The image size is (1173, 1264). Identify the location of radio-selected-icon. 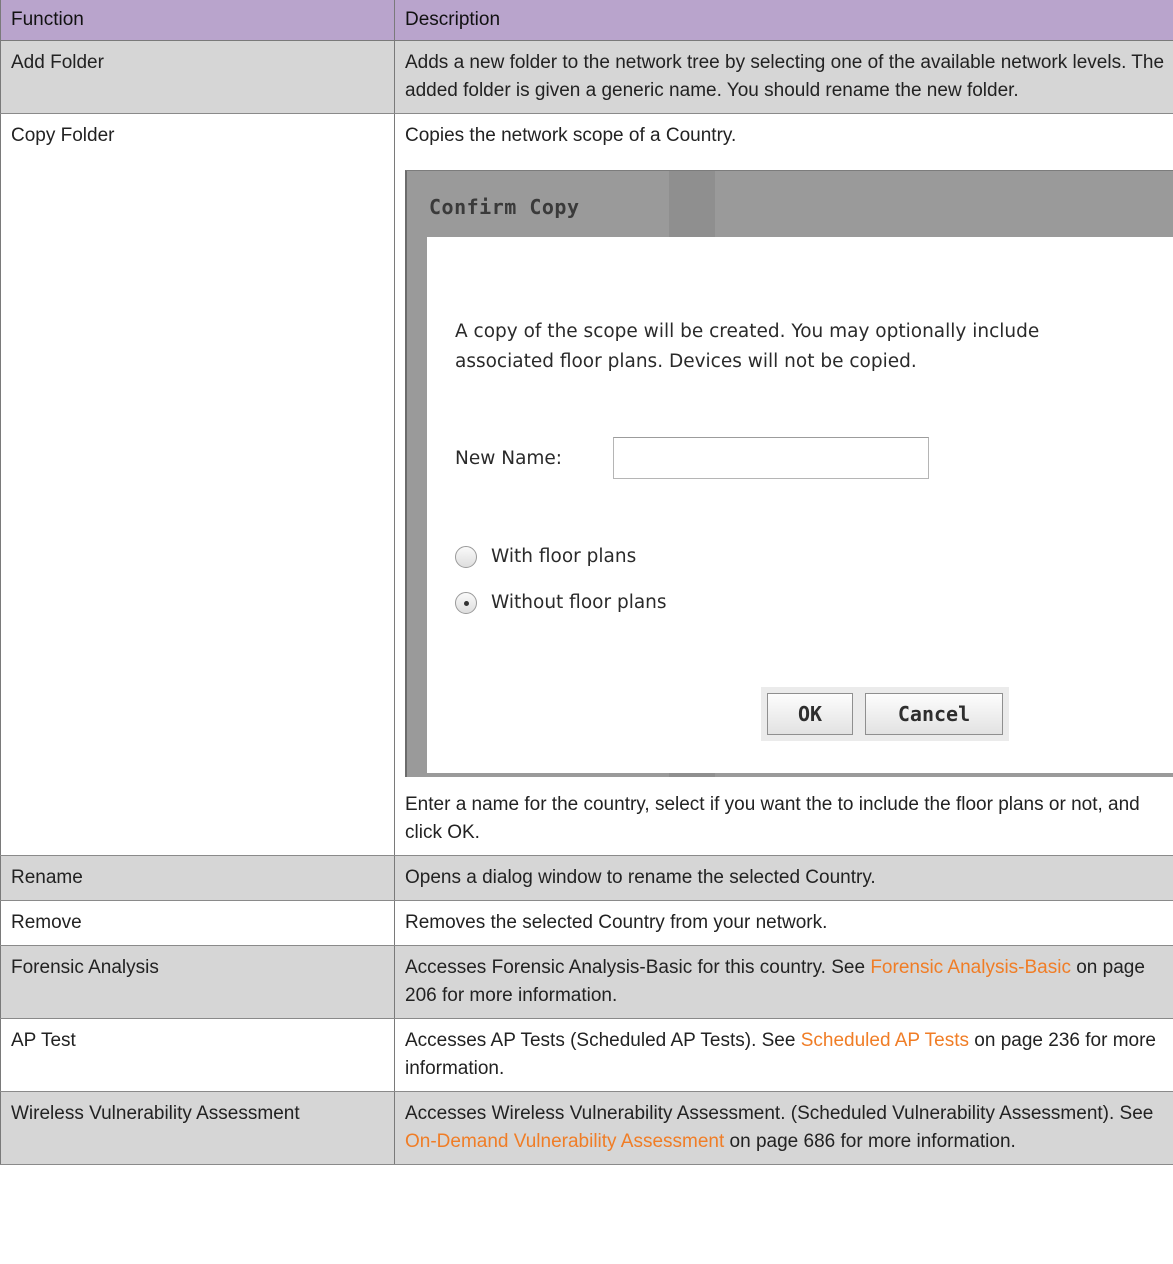
(466, 603).